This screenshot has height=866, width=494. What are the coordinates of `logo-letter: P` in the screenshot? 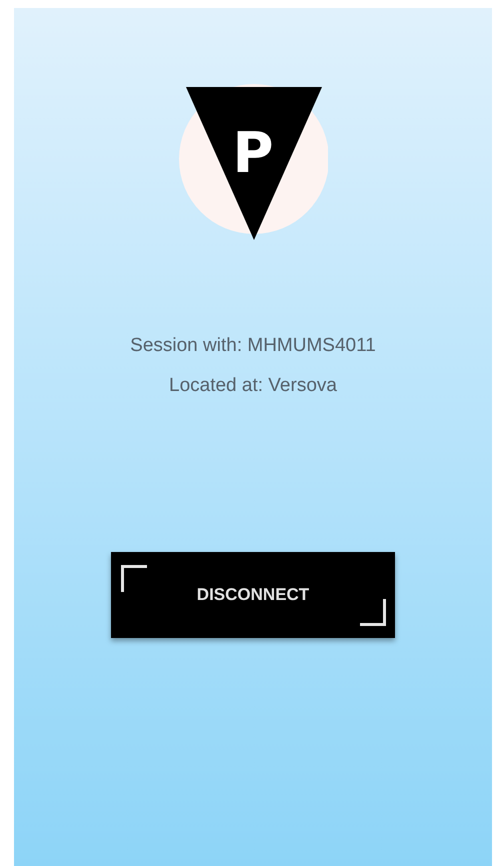 It's located at (253, 154).